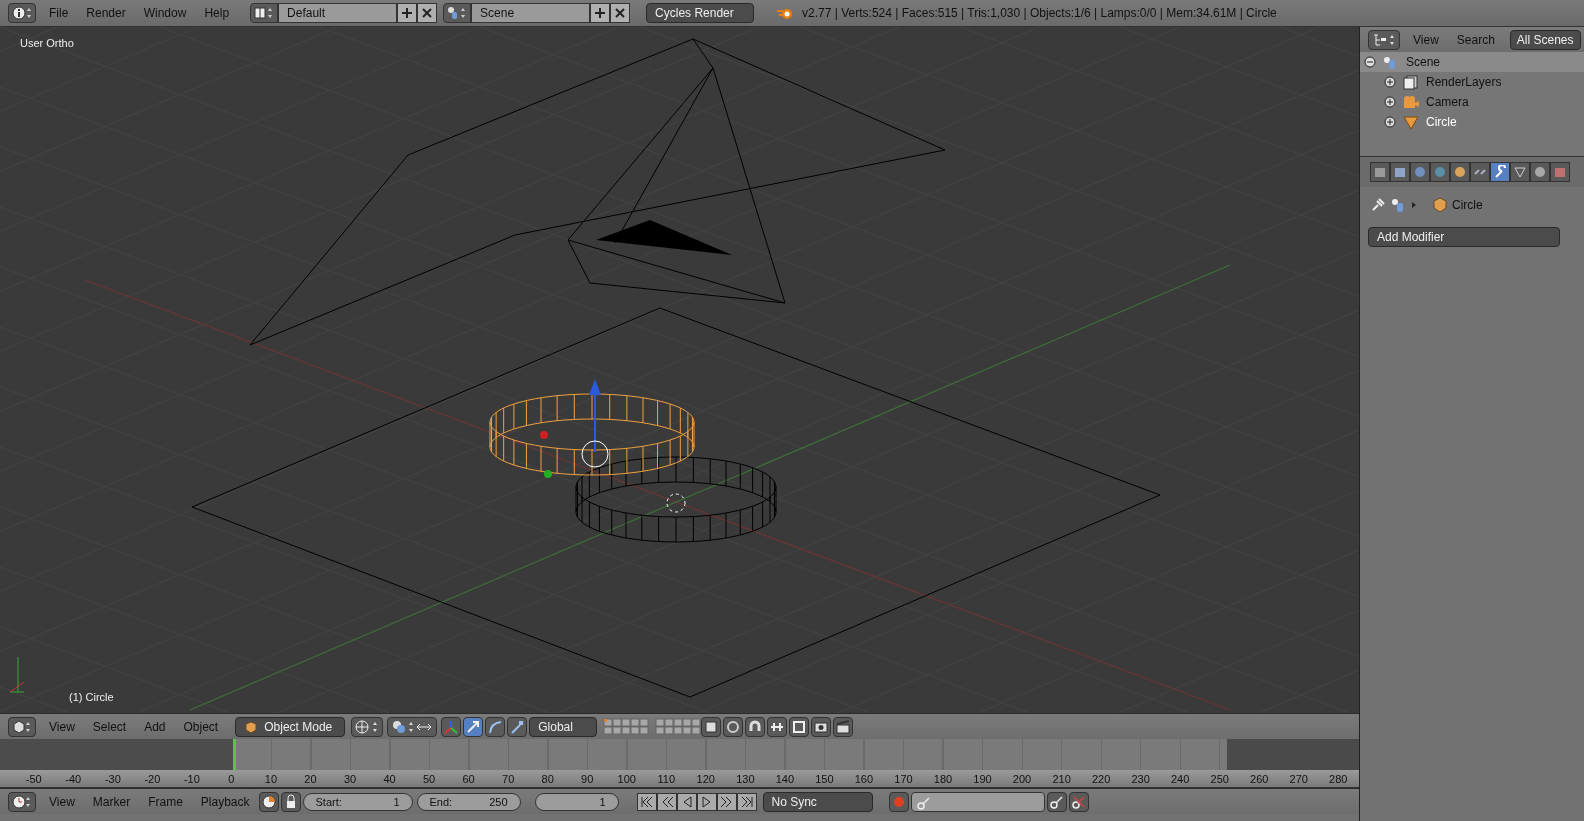 This screenshot has height=821, width=1584. I want to click on keying-set-field, so click(977, 801).